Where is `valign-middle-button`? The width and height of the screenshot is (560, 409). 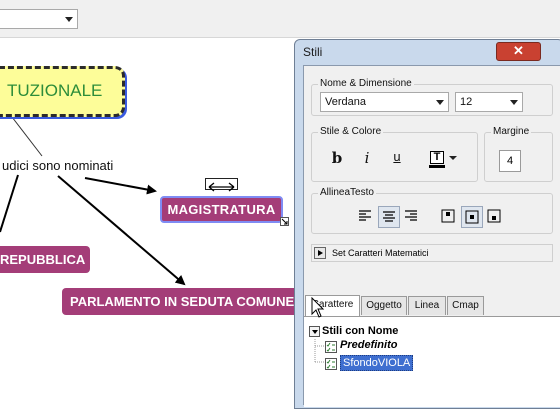
valign-middle-button is located at coordinates (472, 217).